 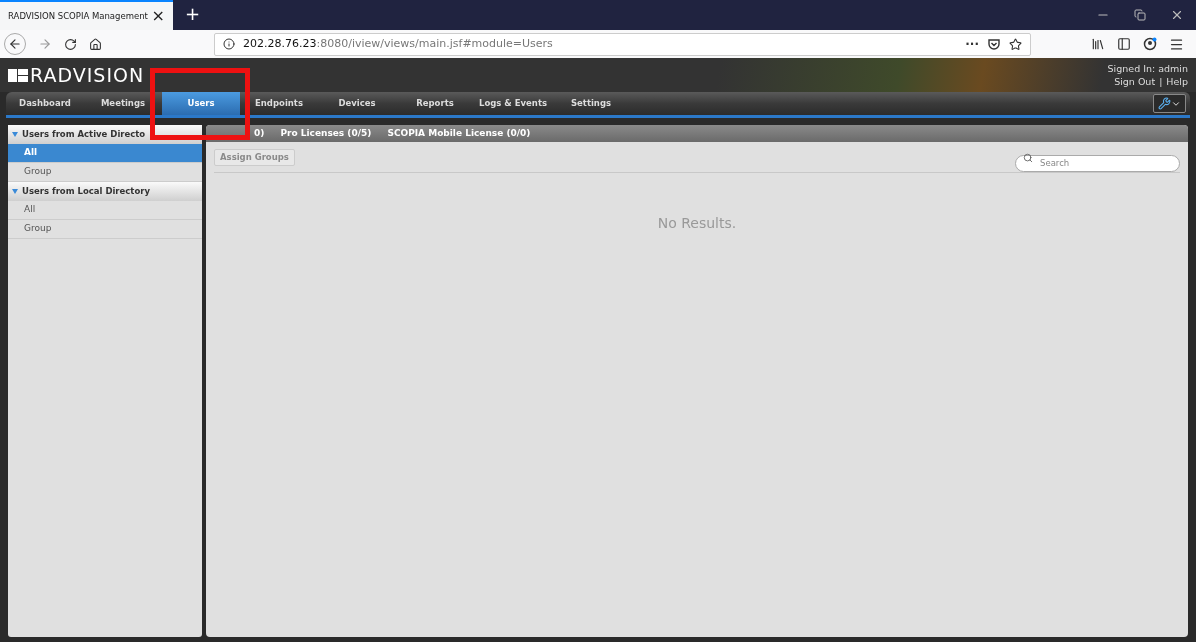 What do you see at coordinates (18, 75) in the screenshot?
I see `logo-icon` at bounding box center [18, 75].